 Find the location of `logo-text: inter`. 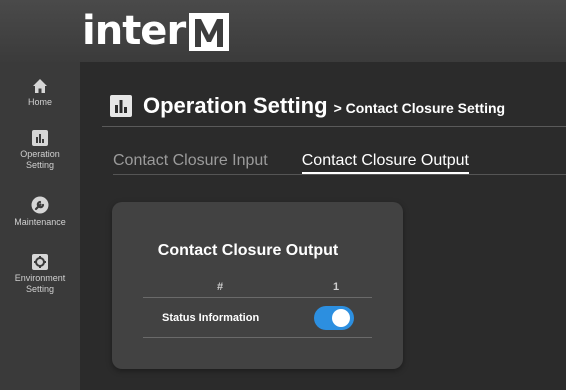

logo-text: inter is located at coordinates (134, 31).